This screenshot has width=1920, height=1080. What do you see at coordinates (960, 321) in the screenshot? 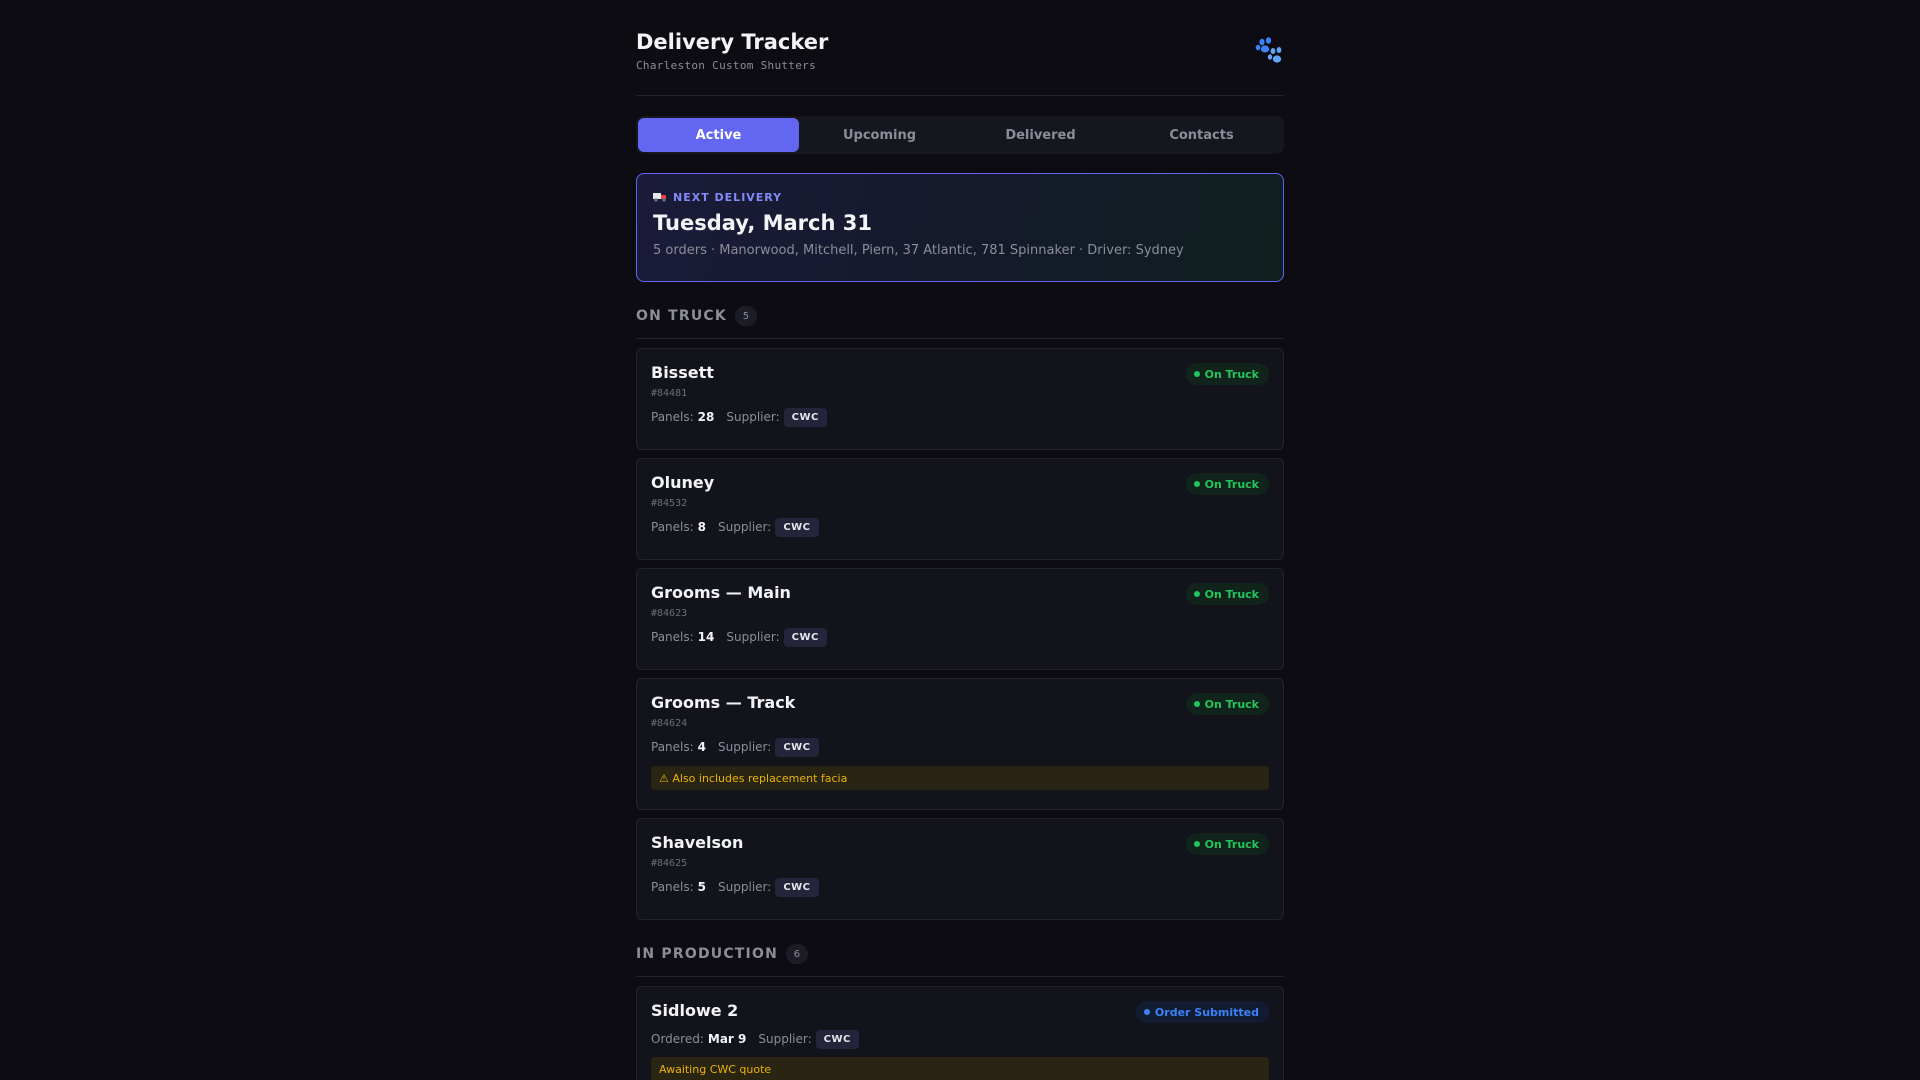
I see `section-on-truck: ON TRUCK 5` at bounding box center [960, 321].